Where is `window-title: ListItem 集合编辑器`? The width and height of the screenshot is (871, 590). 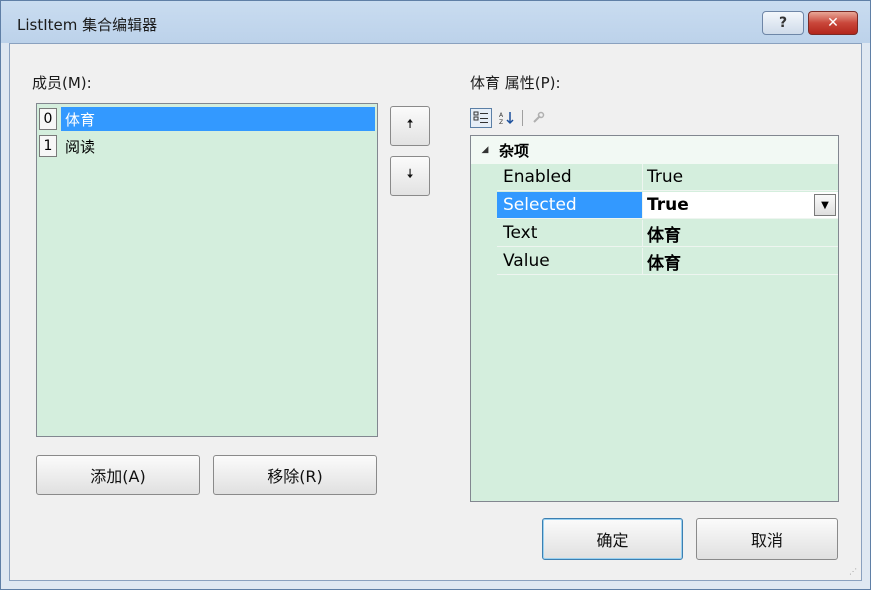
window-title: ListItem 集合编辑器 is located at coordinates (87, 25).